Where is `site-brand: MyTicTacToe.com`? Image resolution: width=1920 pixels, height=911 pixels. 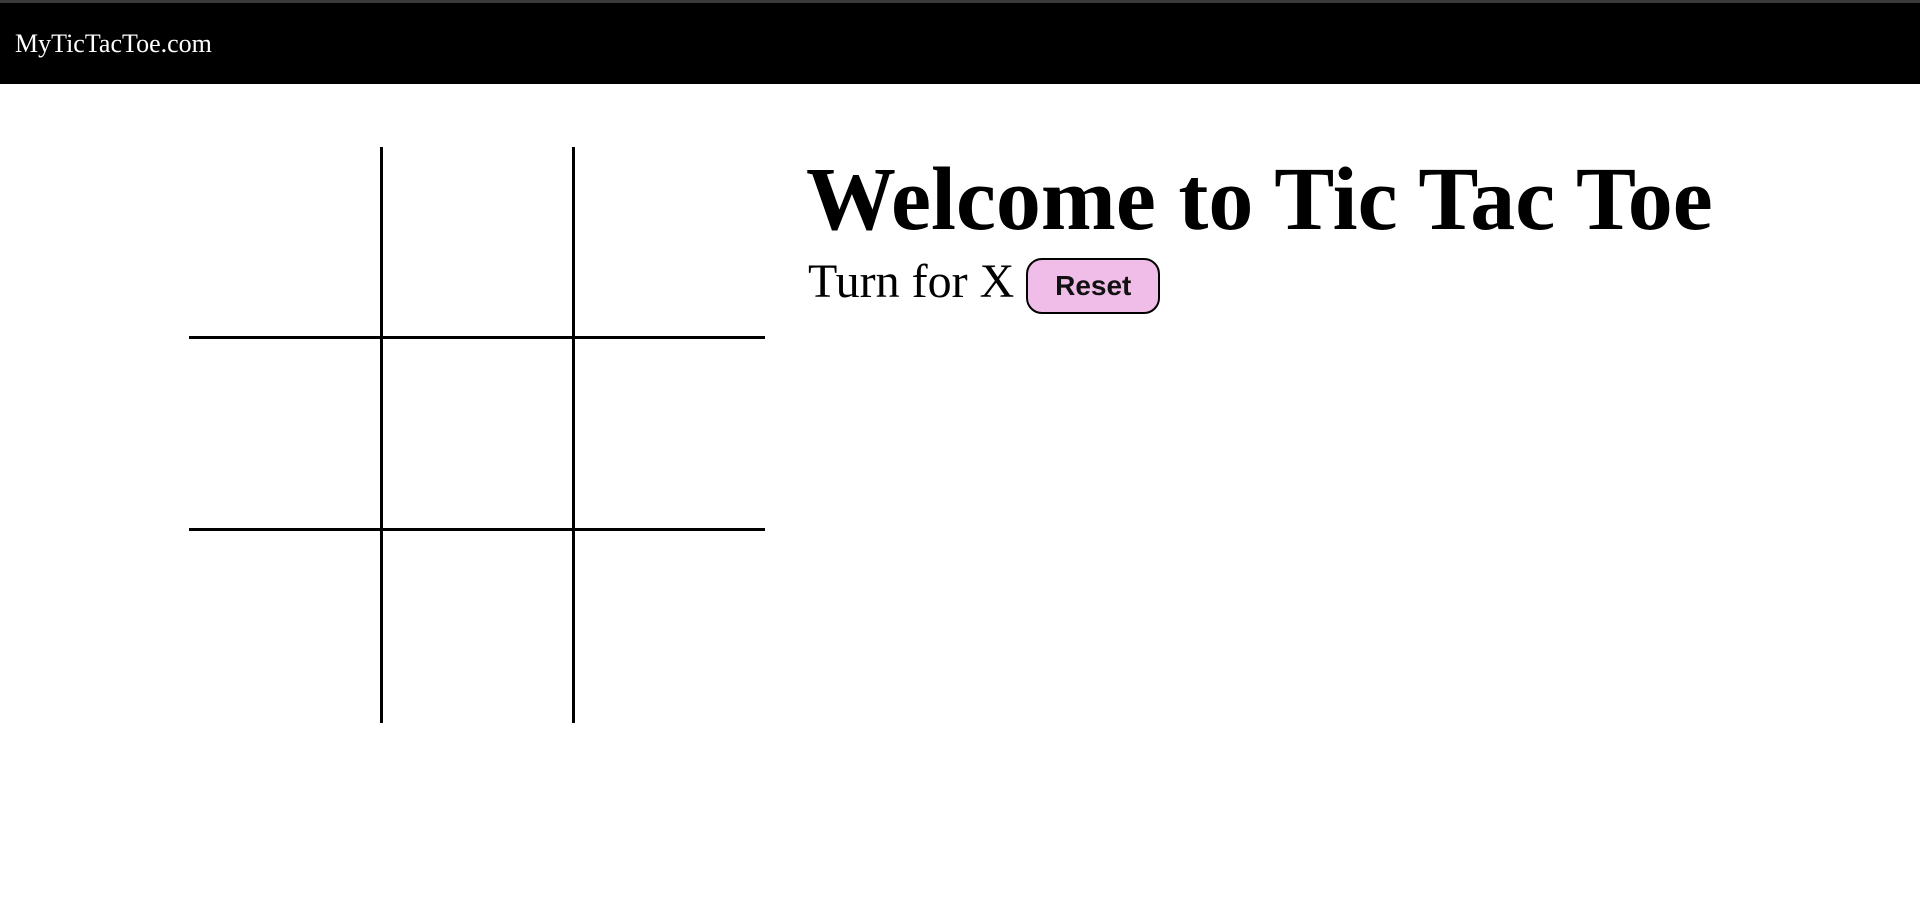
site-brand: MyTicTacToe.com is located at coordinates (113, 44).